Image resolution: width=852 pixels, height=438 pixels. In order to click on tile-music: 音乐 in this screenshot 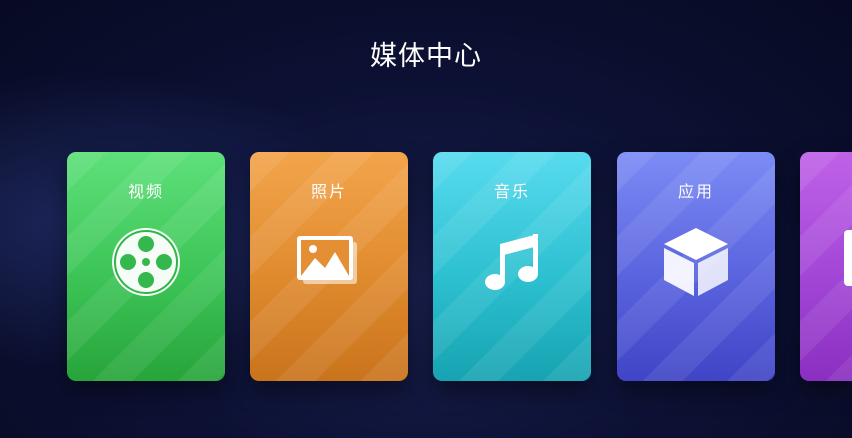, I will do `click(512, 266)`.